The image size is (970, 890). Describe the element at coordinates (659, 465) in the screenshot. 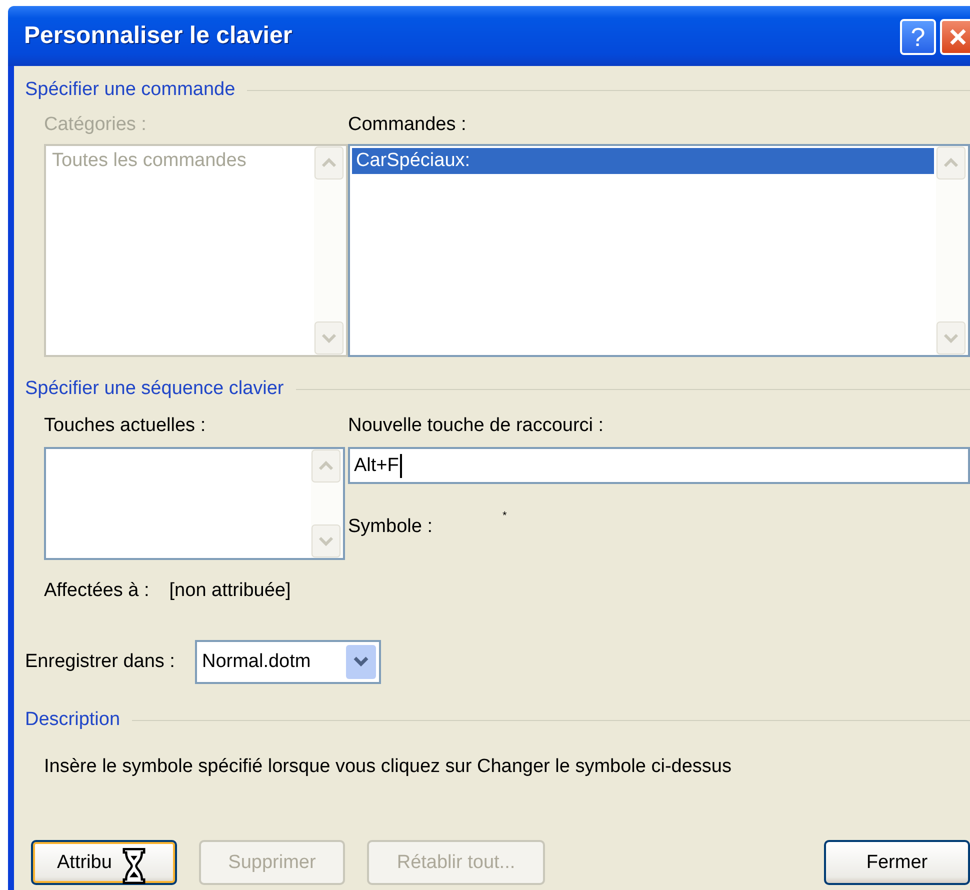

I see `shortcut-field: Alt+F` at that location.